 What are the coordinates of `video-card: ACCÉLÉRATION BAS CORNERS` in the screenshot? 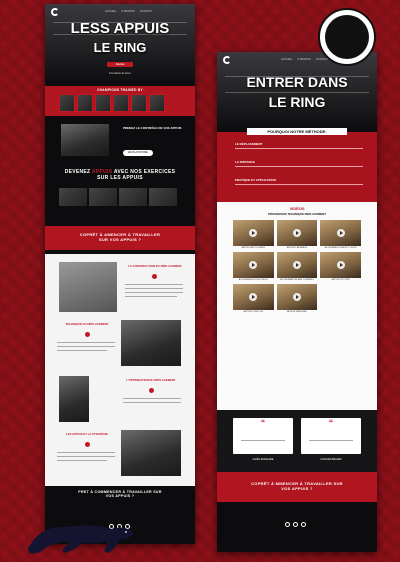 It's located at (297, 266).